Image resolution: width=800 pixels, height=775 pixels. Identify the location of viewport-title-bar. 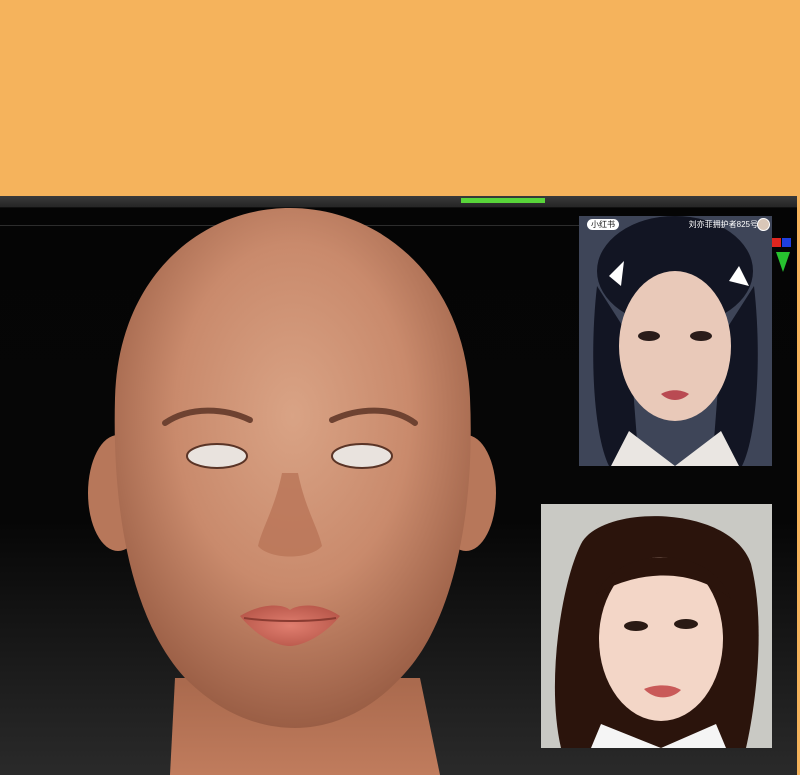
(398, 202).